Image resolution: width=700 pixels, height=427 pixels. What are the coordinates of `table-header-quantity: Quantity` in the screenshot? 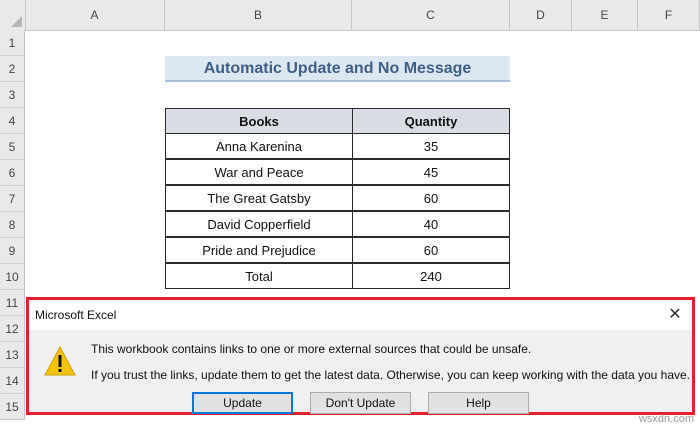 It's located at (431, 121).